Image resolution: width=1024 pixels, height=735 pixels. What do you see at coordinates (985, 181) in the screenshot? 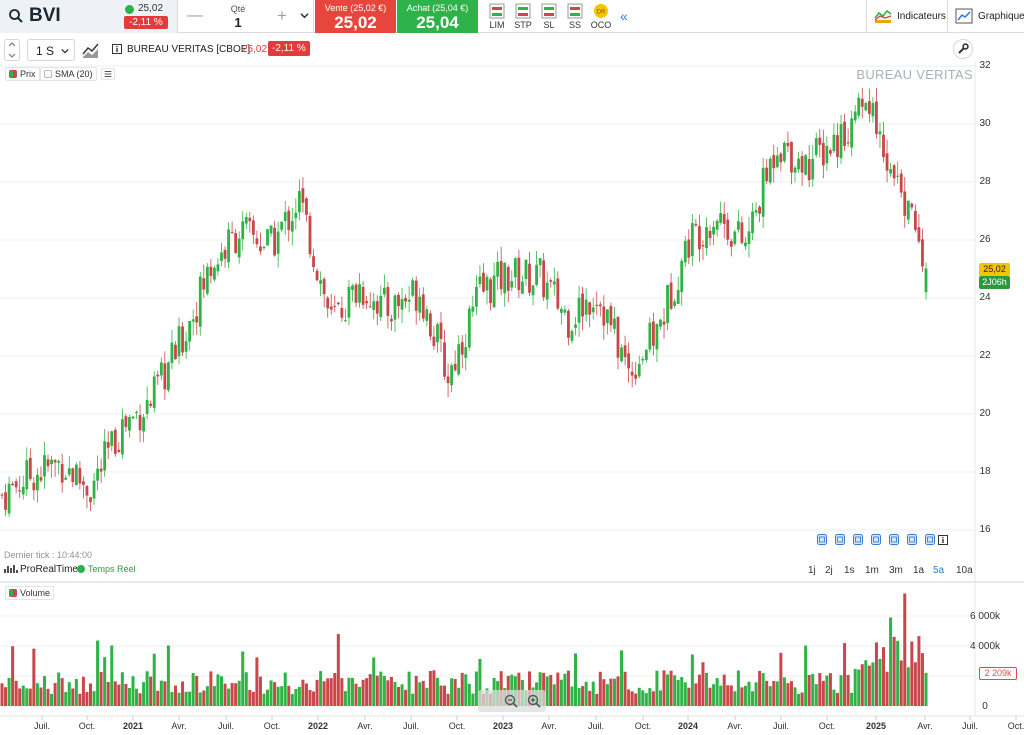
I see `price-tick-28: 28` at bounding box center [985, 181].